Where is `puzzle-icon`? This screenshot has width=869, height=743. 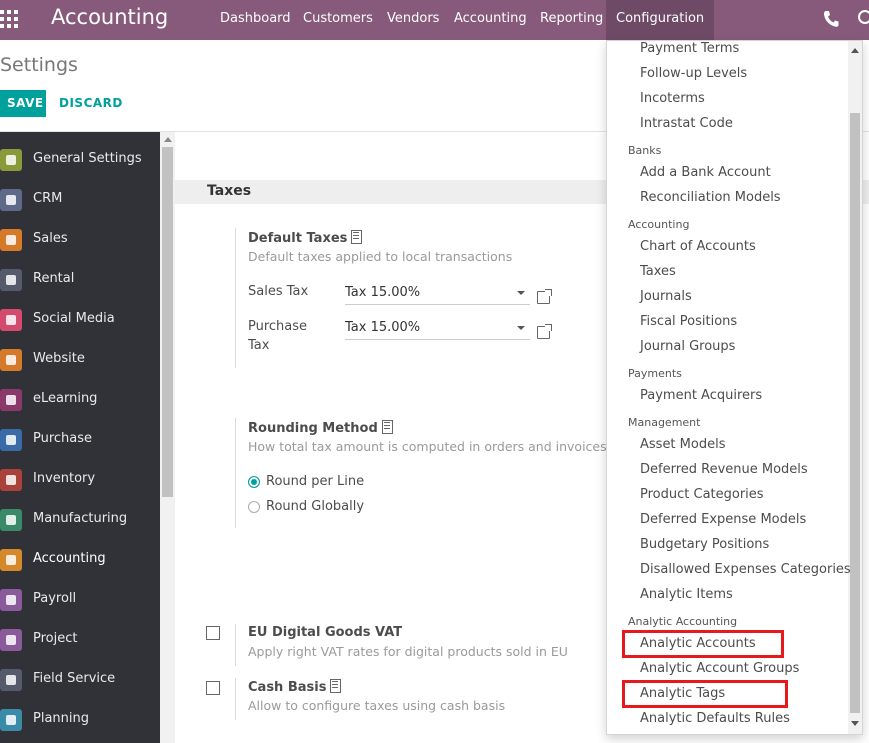
puzzle-icon is located at coordinates (11, 640).